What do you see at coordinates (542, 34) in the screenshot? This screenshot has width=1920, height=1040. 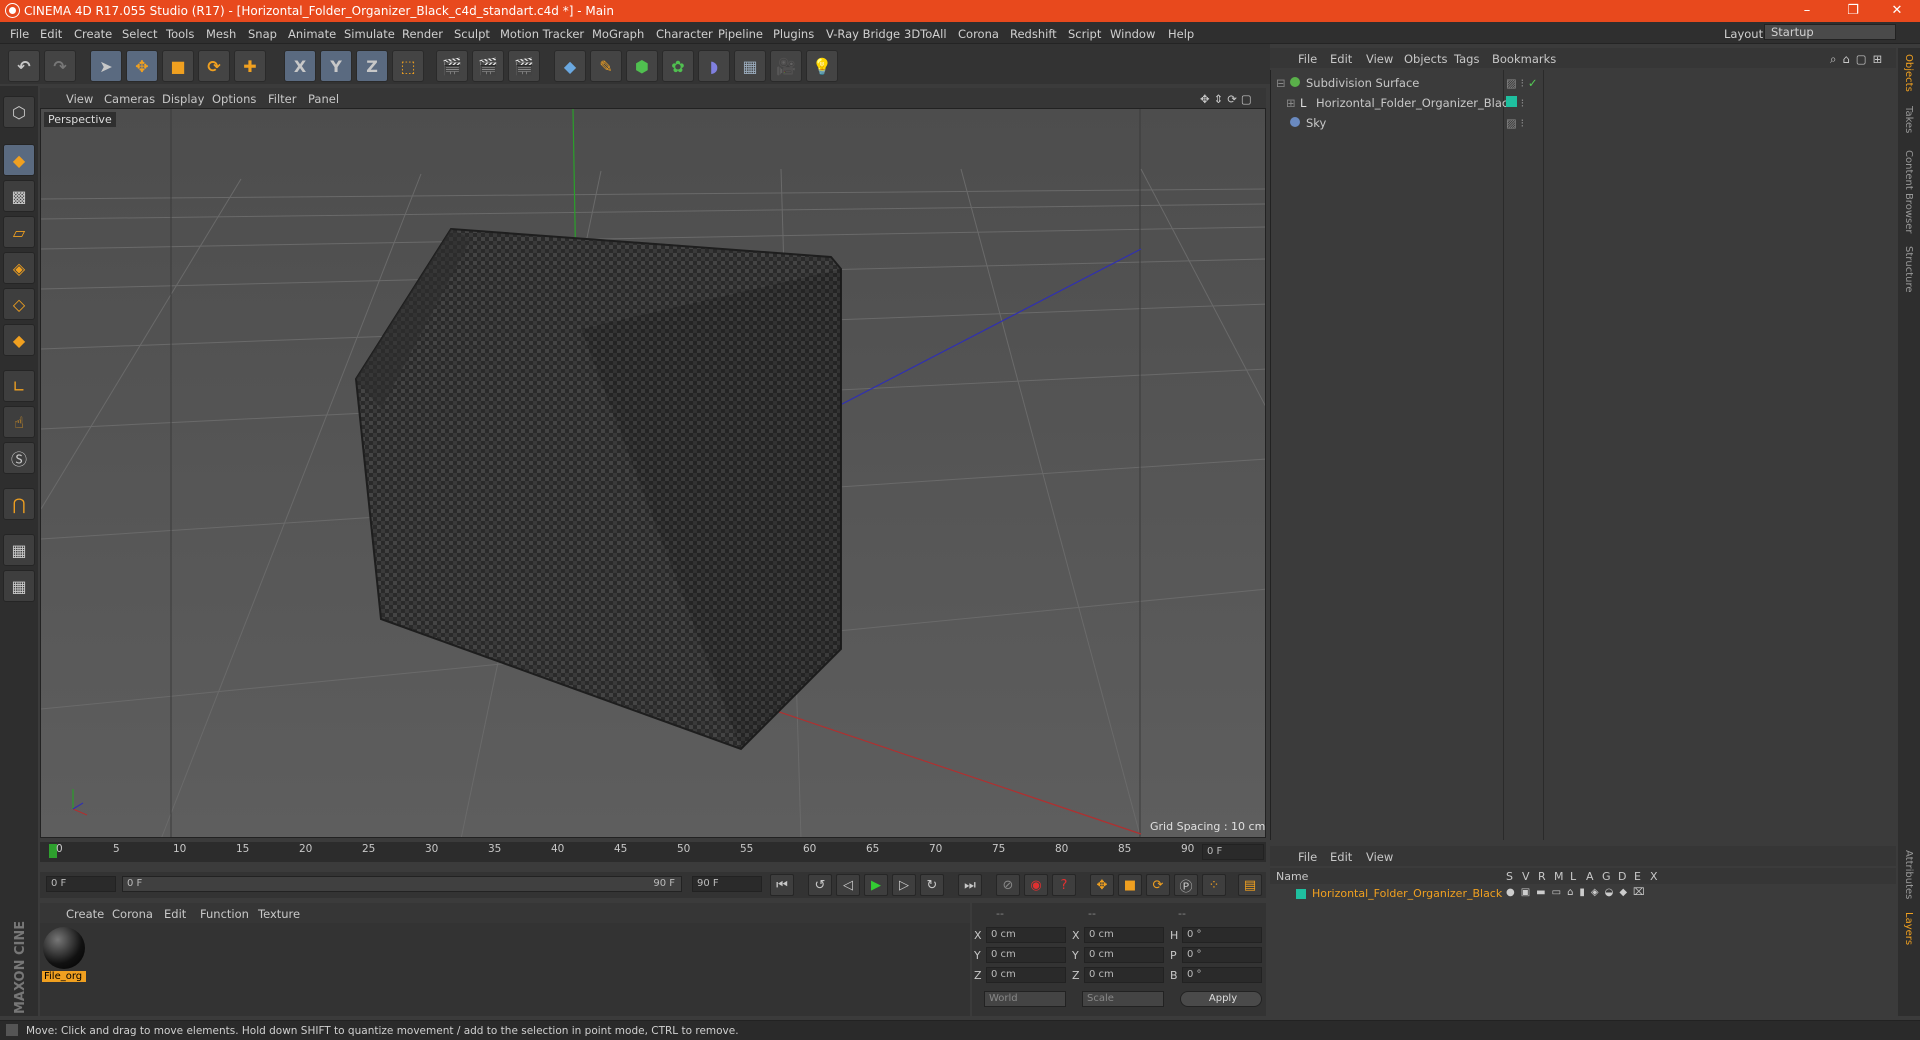 I see `menu-motion-tracker: Motion Tracker` at bounding box center [542, 34].